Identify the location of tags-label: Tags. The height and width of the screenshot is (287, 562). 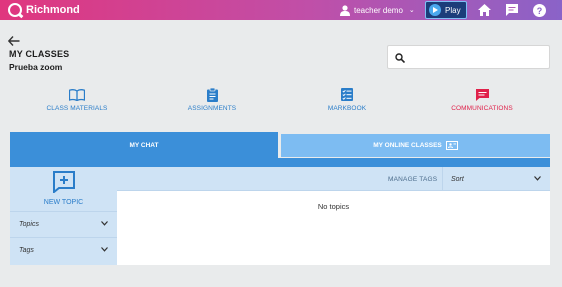
(26, 250).